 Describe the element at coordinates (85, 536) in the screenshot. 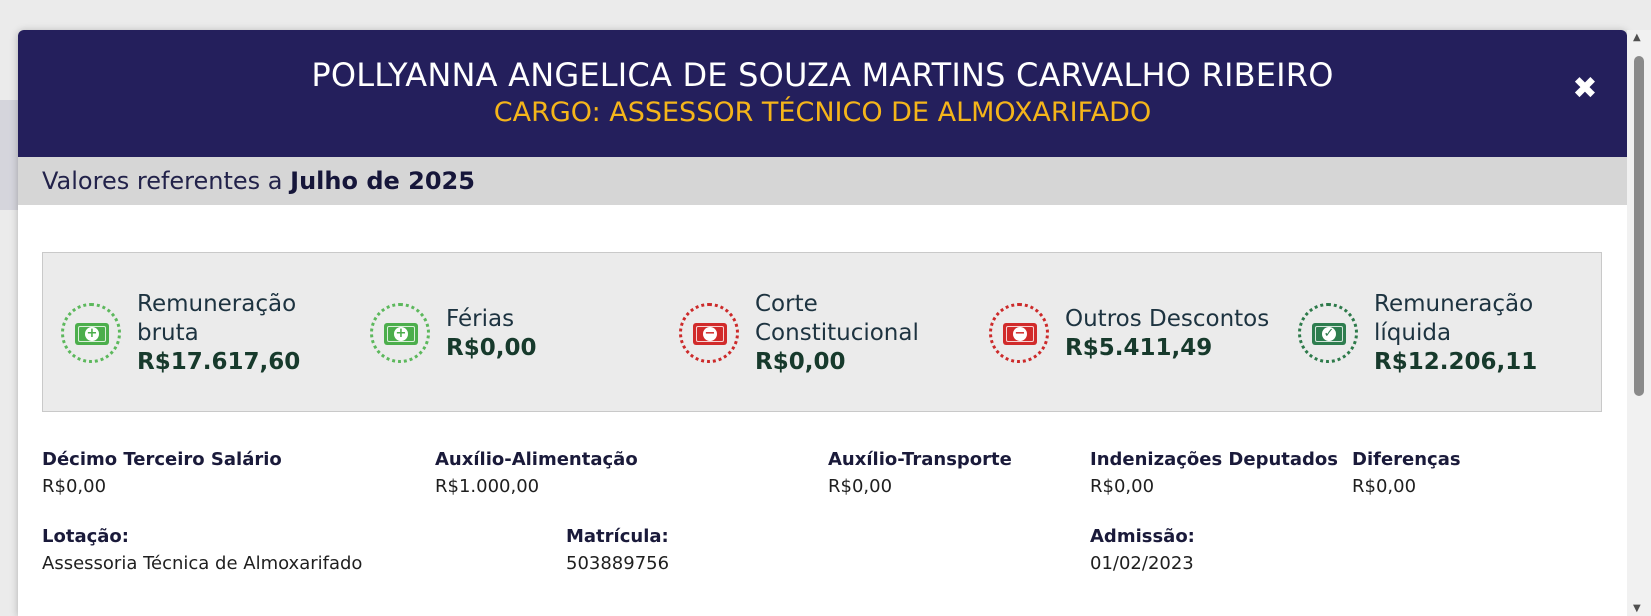

I see `field-label: Lotação:` at that location.